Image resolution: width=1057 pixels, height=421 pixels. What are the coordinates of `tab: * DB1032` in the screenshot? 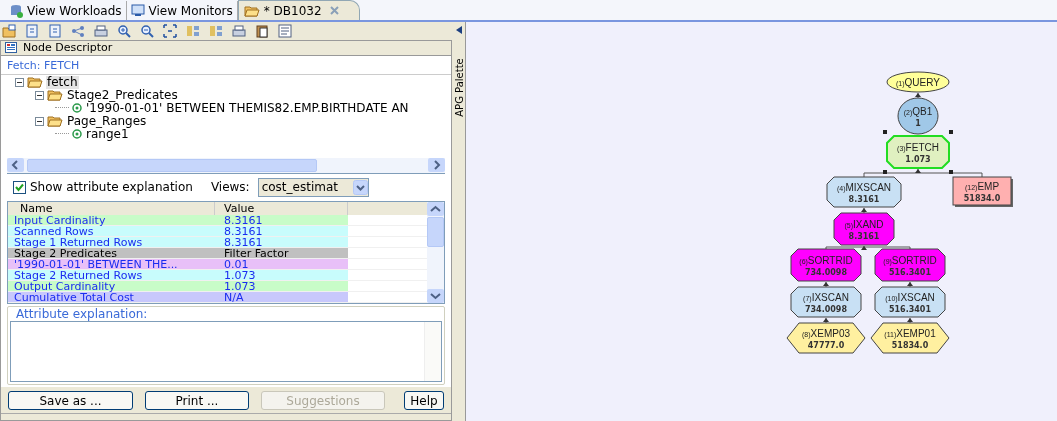 It's located at (298, 10).